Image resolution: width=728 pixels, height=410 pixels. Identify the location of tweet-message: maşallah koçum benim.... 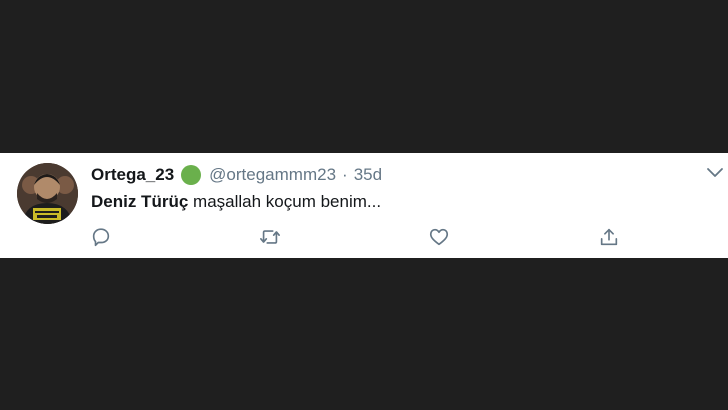
(287, 201).